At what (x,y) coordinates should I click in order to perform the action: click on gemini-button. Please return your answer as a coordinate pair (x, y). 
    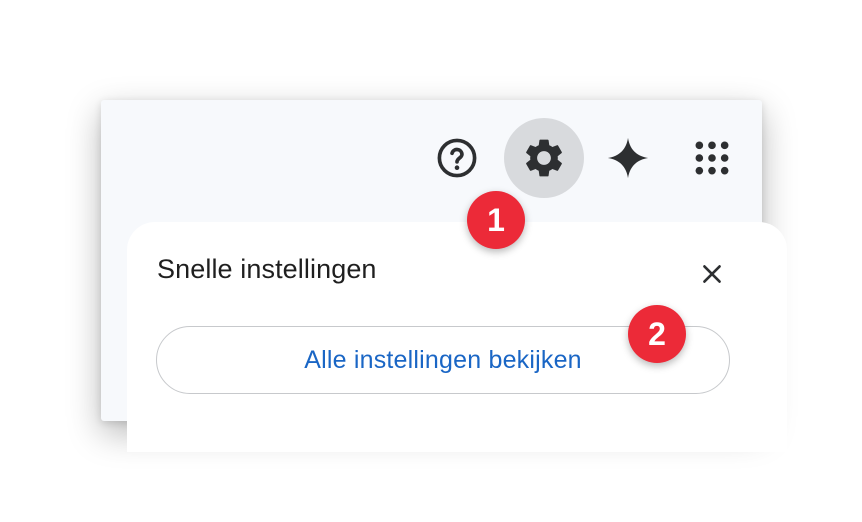
    Looking at the image, I should click on (628, 158).